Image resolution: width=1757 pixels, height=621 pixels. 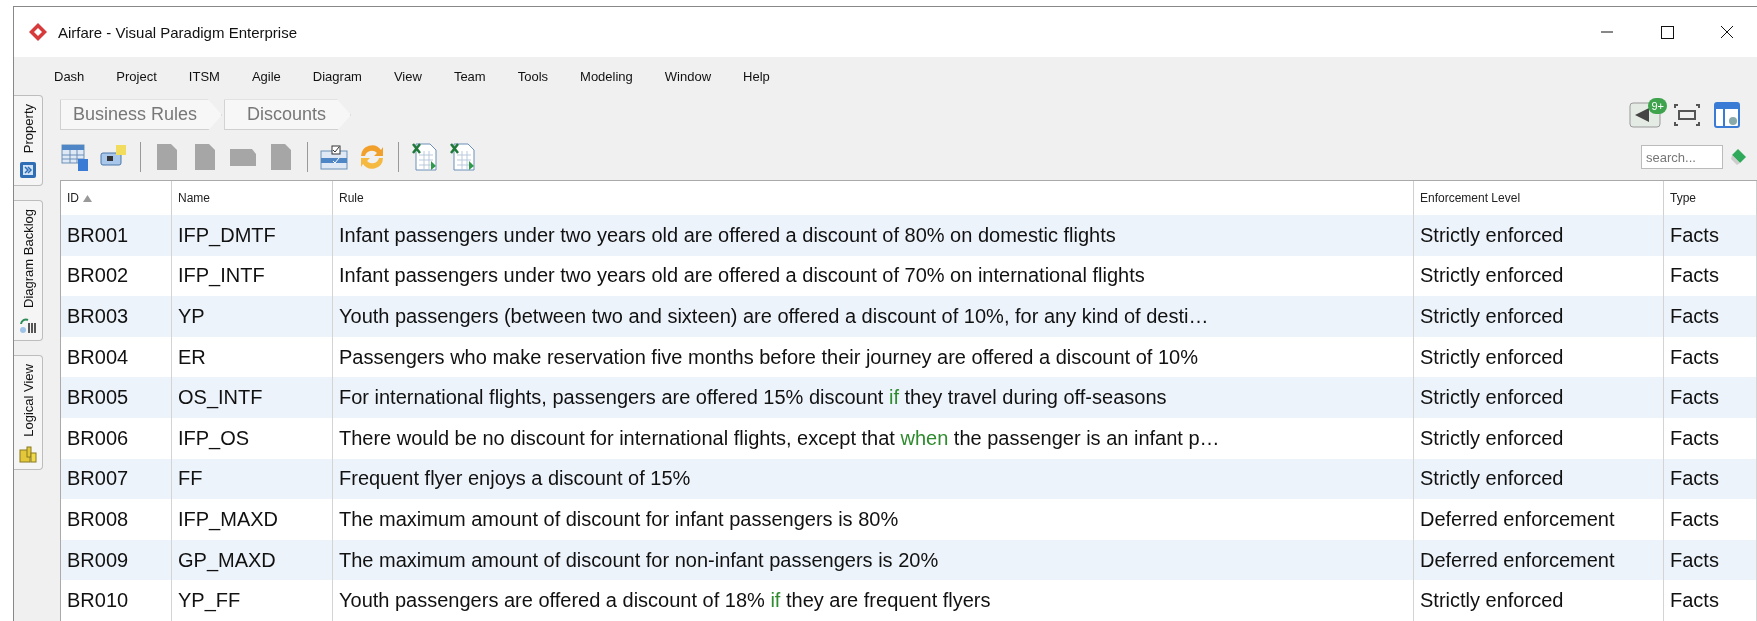 I want to click on table-cell: The maximum amount of discount for infant passengers is 80%, so click(x=873, y=519).